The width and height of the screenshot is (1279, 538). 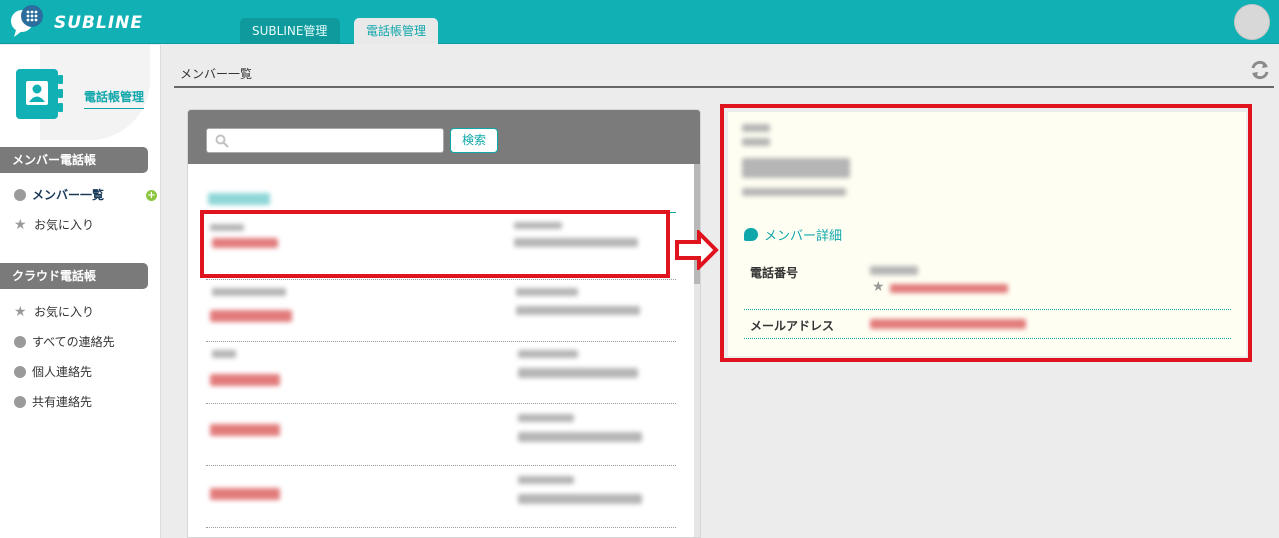 I want to click on top-bar: SUBLINE SUBLINE管理 電話帳管理, so click(x=639, y=22).